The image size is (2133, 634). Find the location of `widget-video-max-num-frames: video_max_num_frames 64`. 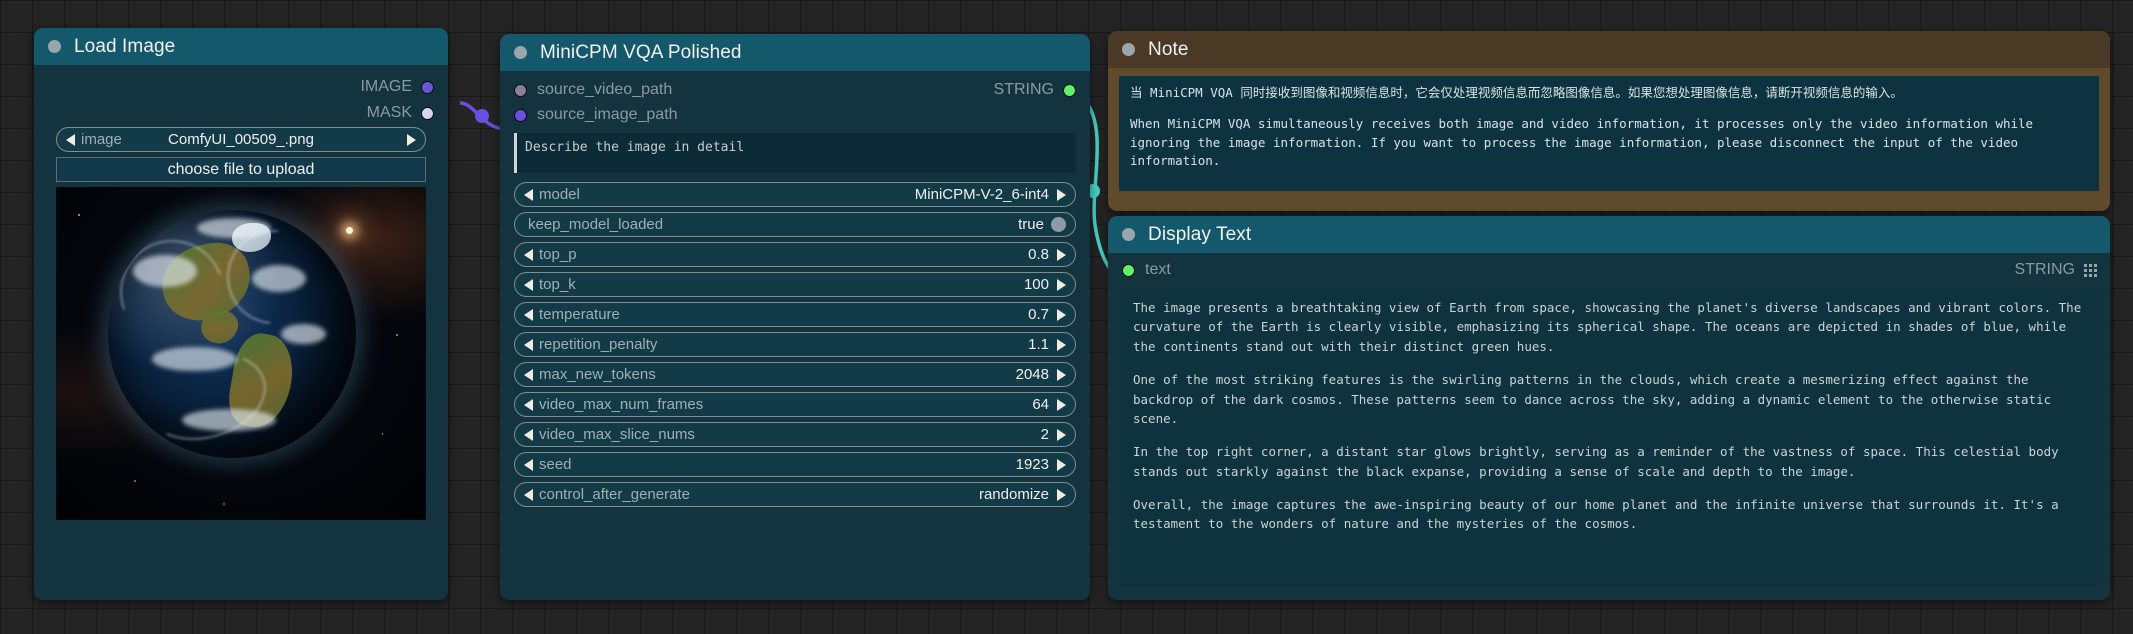

widget-video-max-num-frames: video_max_num_frames 64 is located at coordinates (795, 404).